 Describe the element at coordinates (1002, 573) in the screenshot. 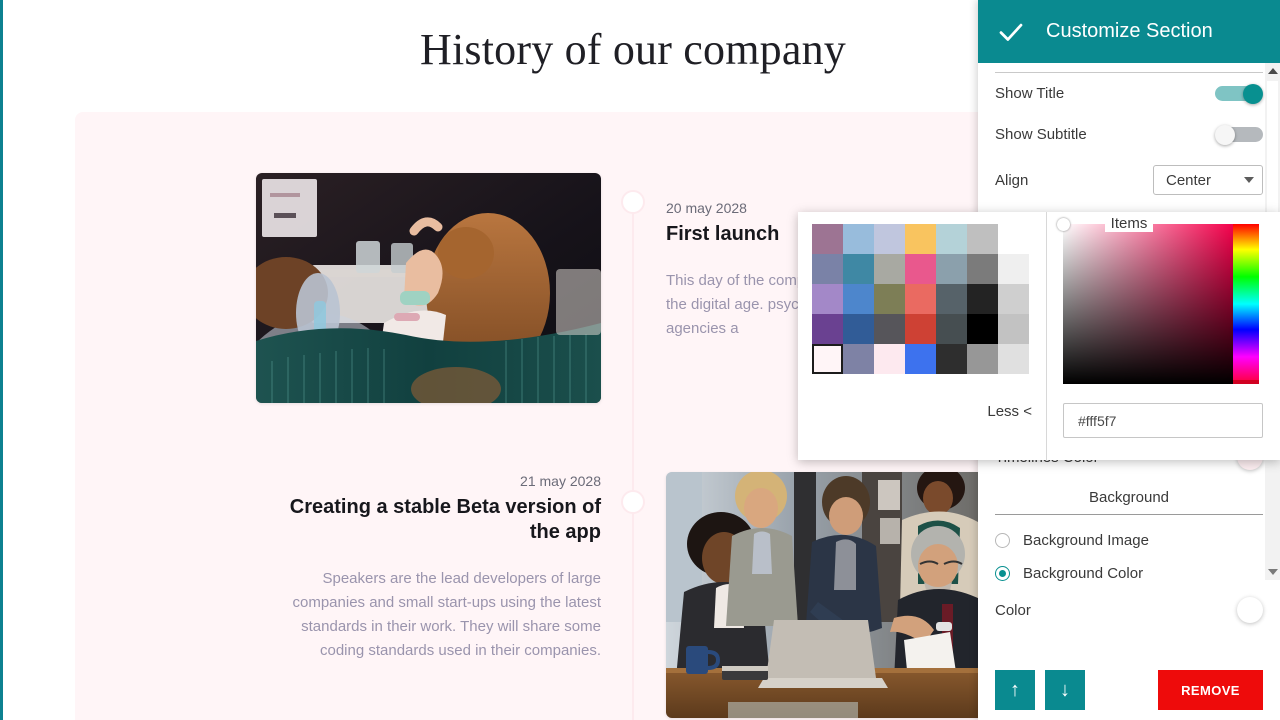

I see `background-color-radio` at that location.